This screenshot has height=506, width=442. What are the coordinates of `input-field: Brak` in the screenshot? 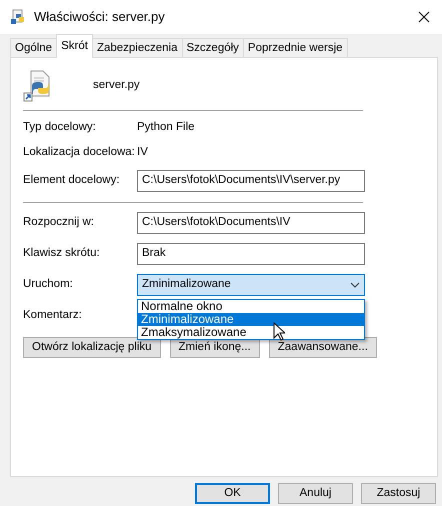 It's located at (251, 253).